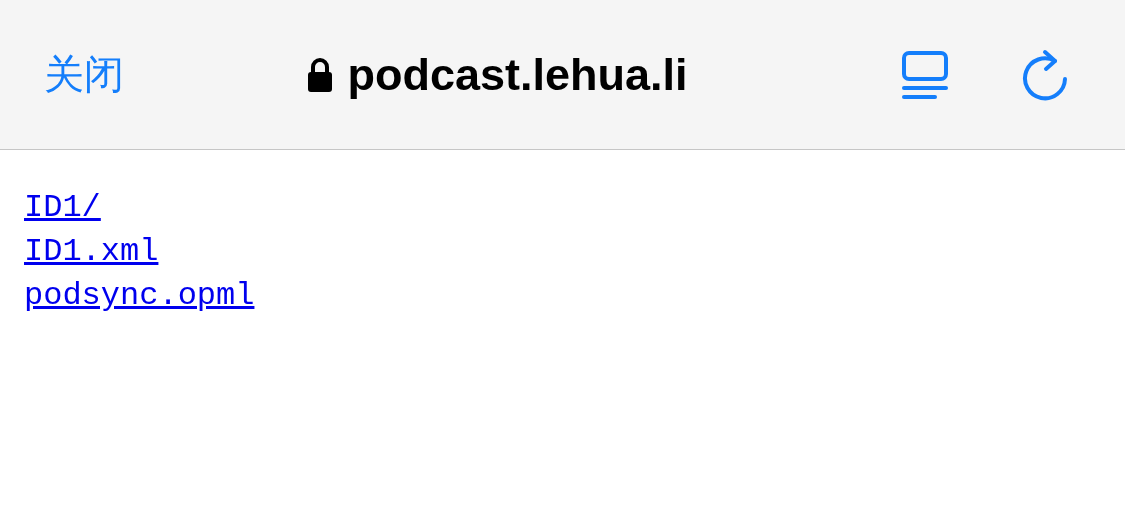  Describe the element at coordinates (84, 74) in the screenshot. I see `close-button: 关闭` at that location.